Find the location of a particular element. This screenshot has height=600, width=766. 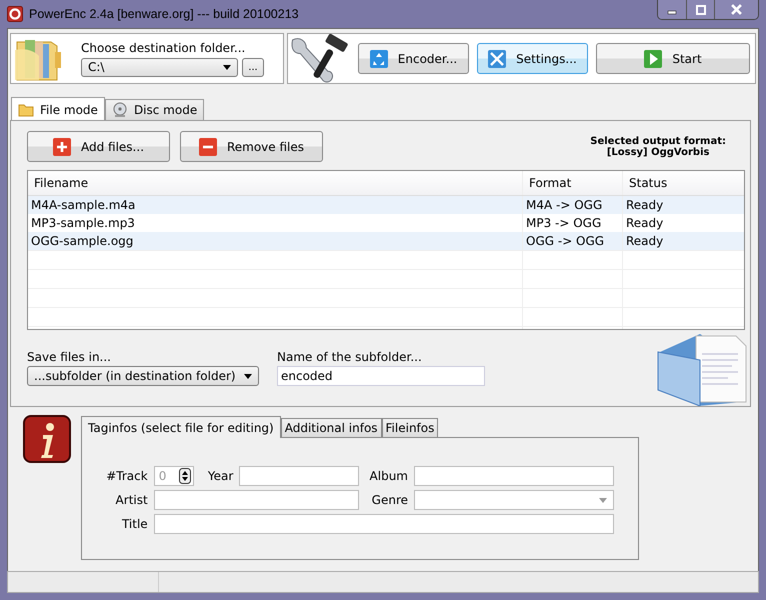

year-field is located at coordinates (299, 476).